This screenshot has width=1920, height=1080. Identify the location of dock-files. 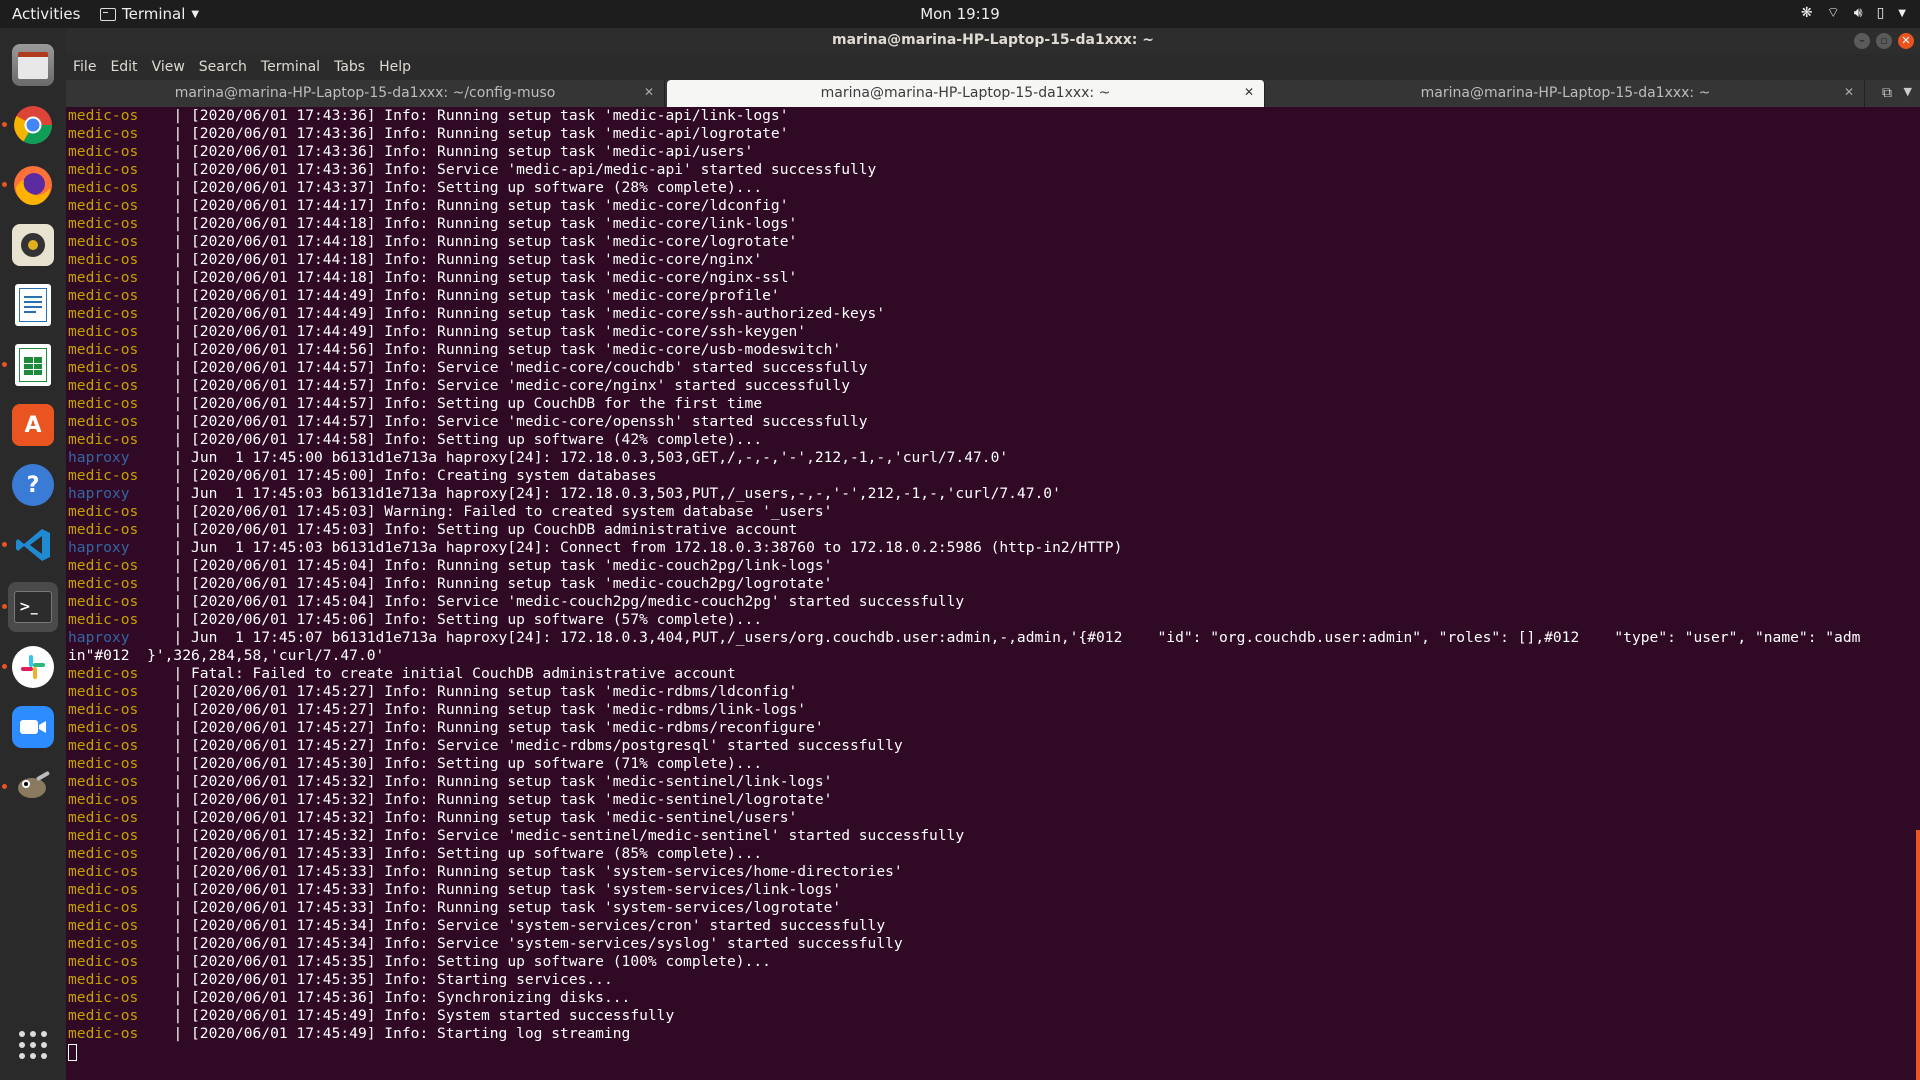
(33, 65).